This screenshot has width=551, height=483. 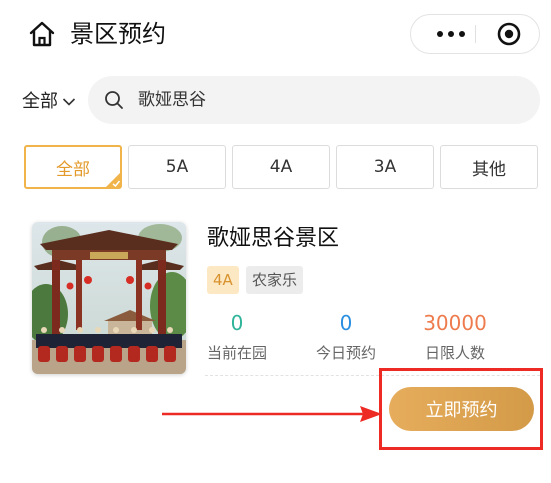 I want to click on tab-3a: 3A, so click(x=385, y=167).